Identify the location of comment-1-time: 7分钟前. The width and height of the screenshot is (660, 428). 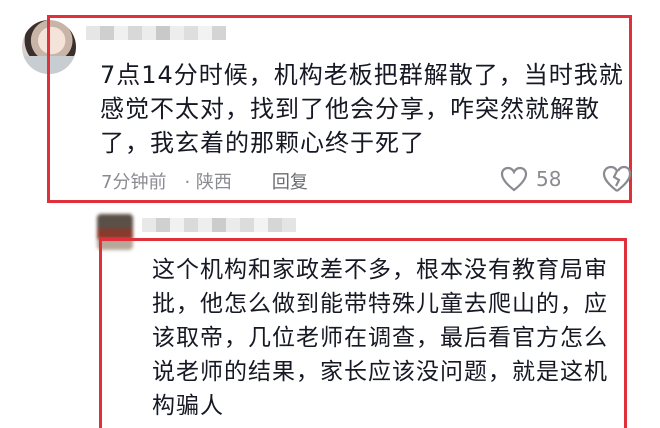
(134, 182).